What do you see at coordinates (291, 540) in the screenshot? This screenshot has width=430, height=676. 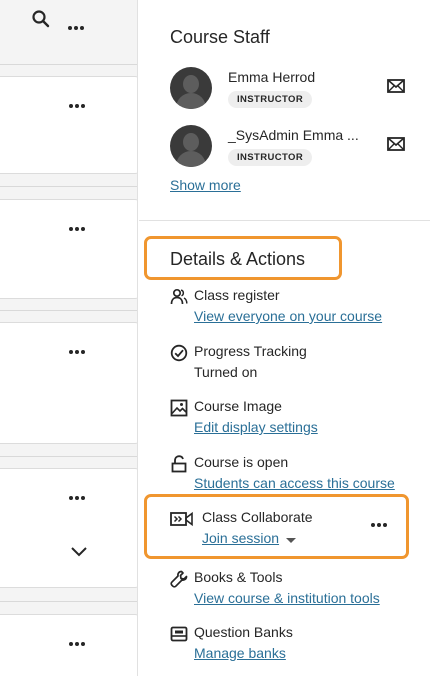 I see `caret-down-icon` at bounding box center [291, 540].